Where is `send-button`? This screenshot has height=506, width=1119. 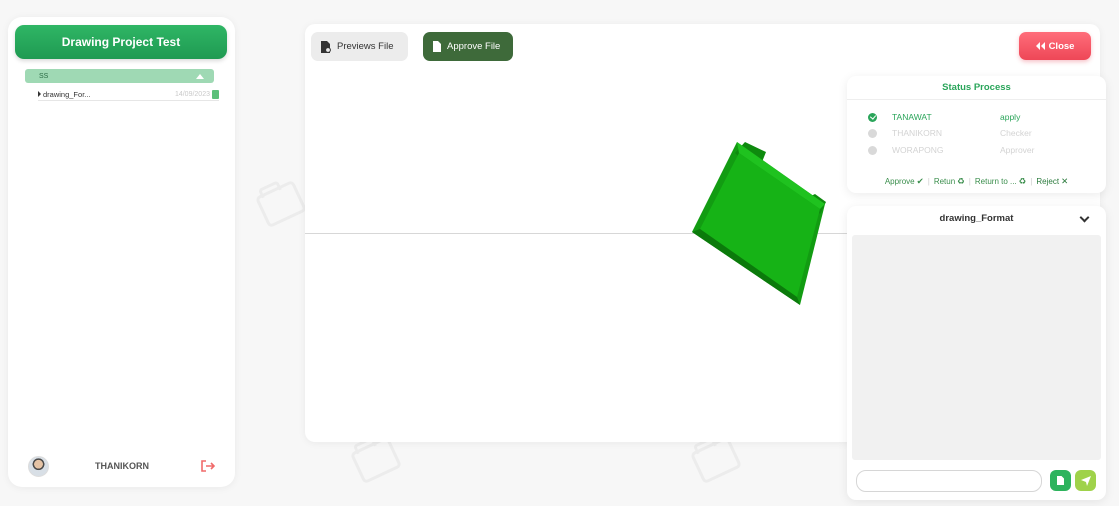 send-button is located at coordinates (1085, 480).